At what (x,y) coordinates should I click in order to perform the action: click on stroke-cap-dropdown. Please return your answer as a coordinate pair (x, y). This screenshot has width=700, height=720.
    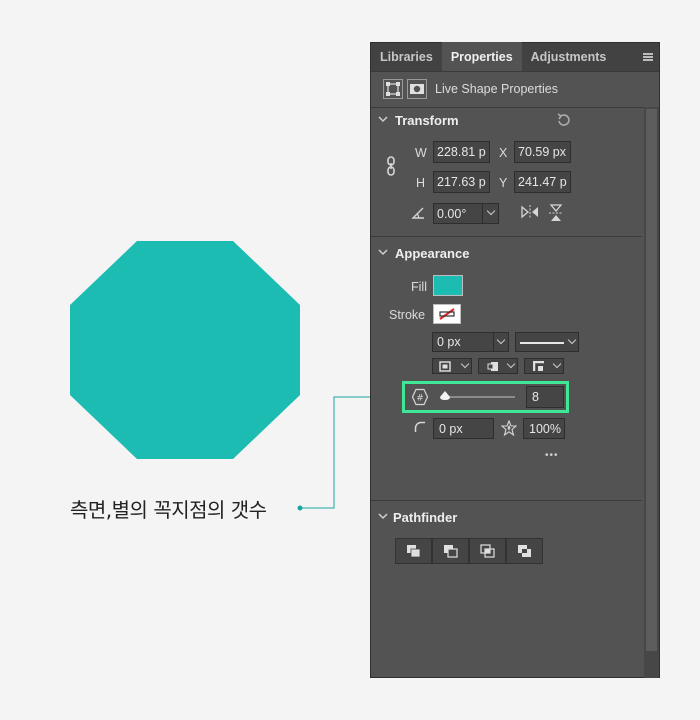
    Looking at the image, I should click on (498, 366).